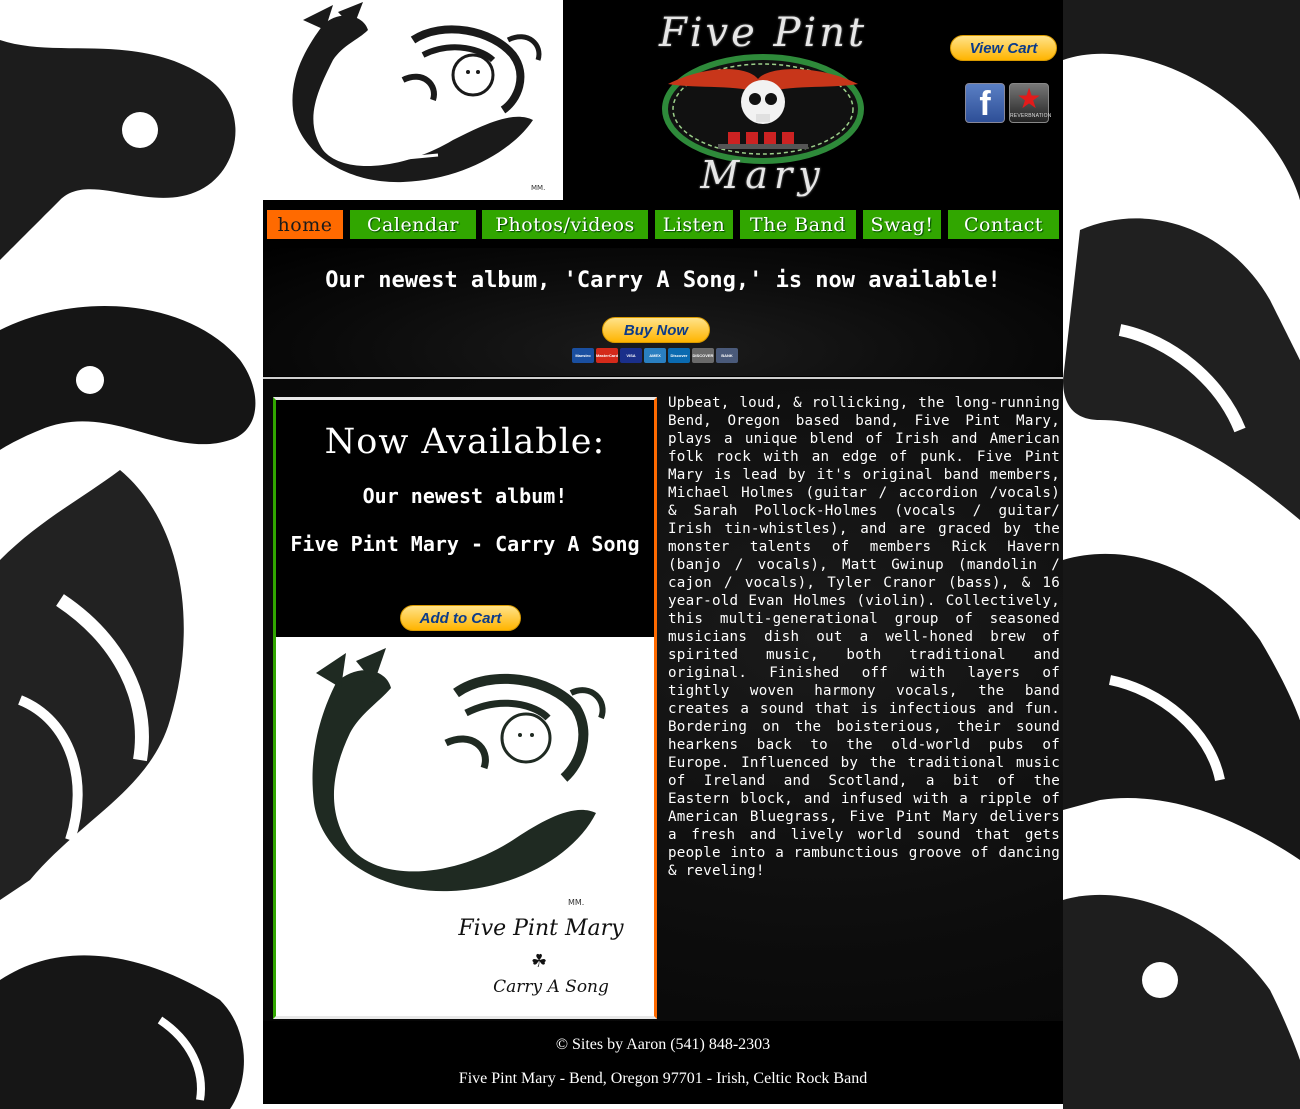 The width and height of the screenshot is (1300, 1109). Describe the element at coordinates (694, 224) in the screenshot. I see `nav-item-listen: Listen` at that location.